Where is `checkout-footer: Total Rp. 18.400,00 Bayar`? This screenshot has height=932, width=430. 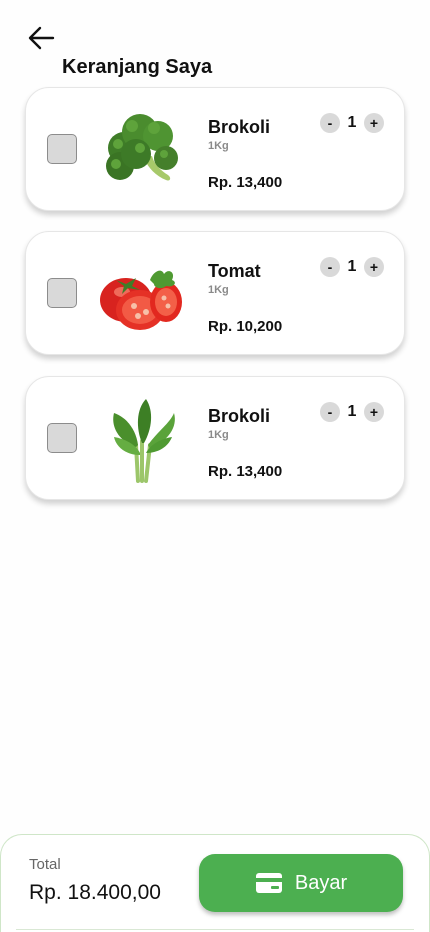
checkout-footer: Total Rp. 18.400,00 Bayar is located at coordinates (215, 883).